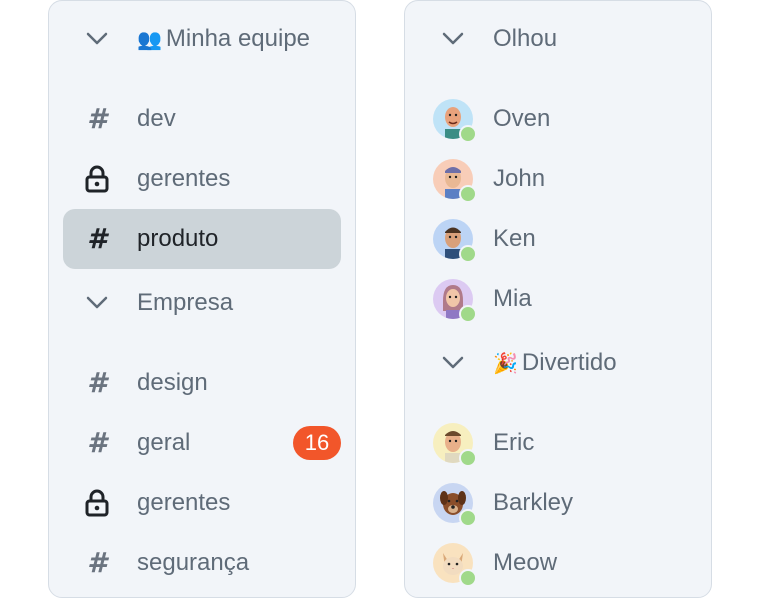  I want to click on user-item-john: John, so click(558, 179).